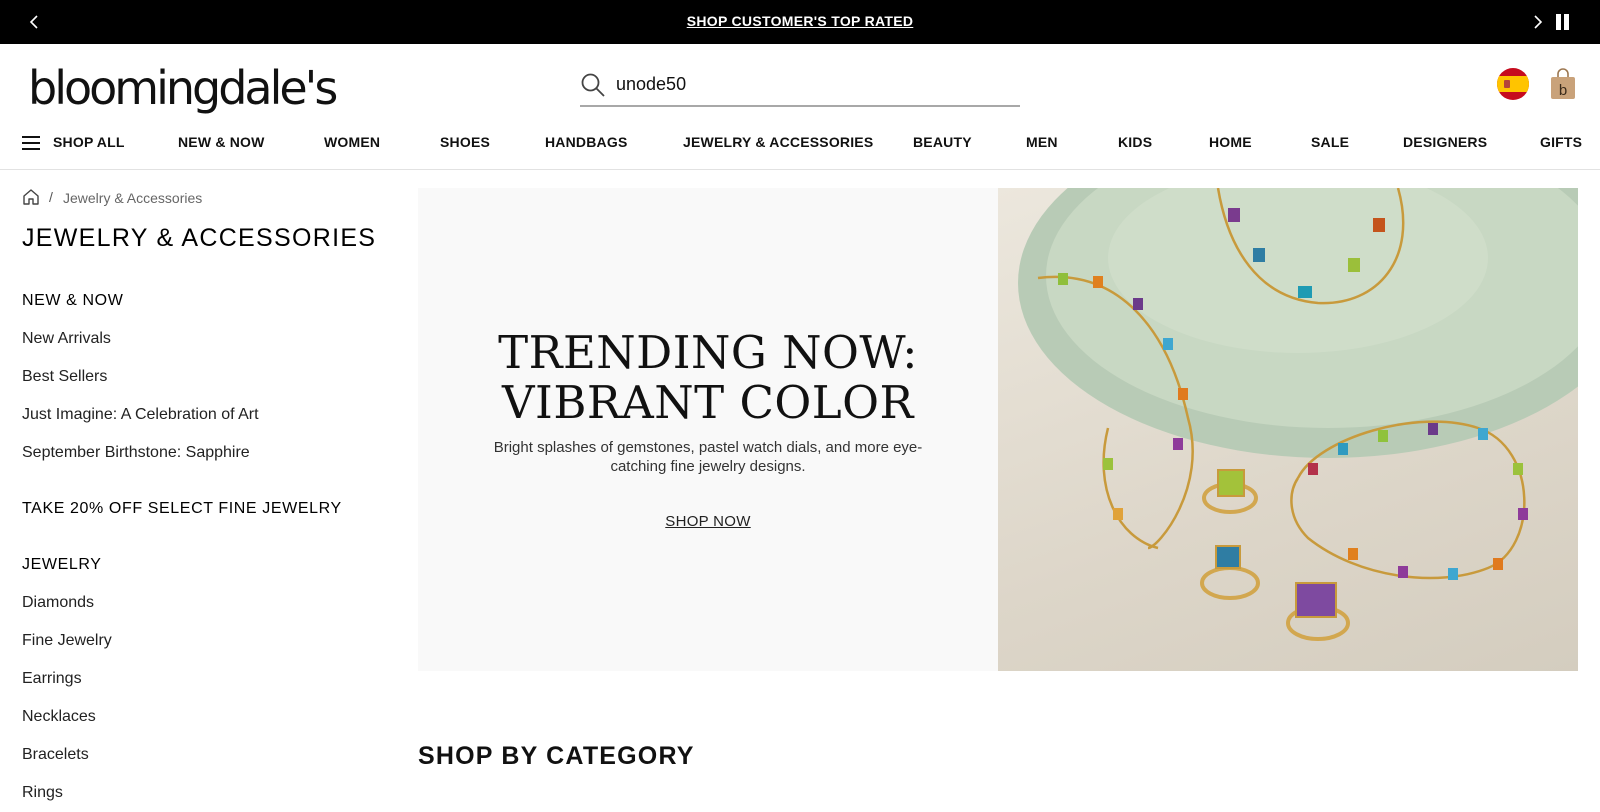 The width and height of the screenshot is (1600, 812). Describe the element at coordinates (136, 453) in the screenshot. I see `sidebar-link: September Birthstone: Sapphire` at that location.